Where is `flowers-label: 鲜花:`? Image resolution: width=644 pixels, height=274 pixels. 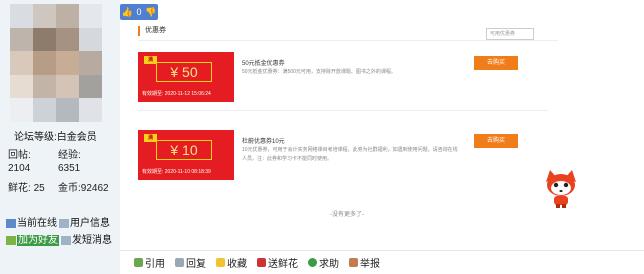 flowers-label: 鲜花: is located at coordinates (19, 188).